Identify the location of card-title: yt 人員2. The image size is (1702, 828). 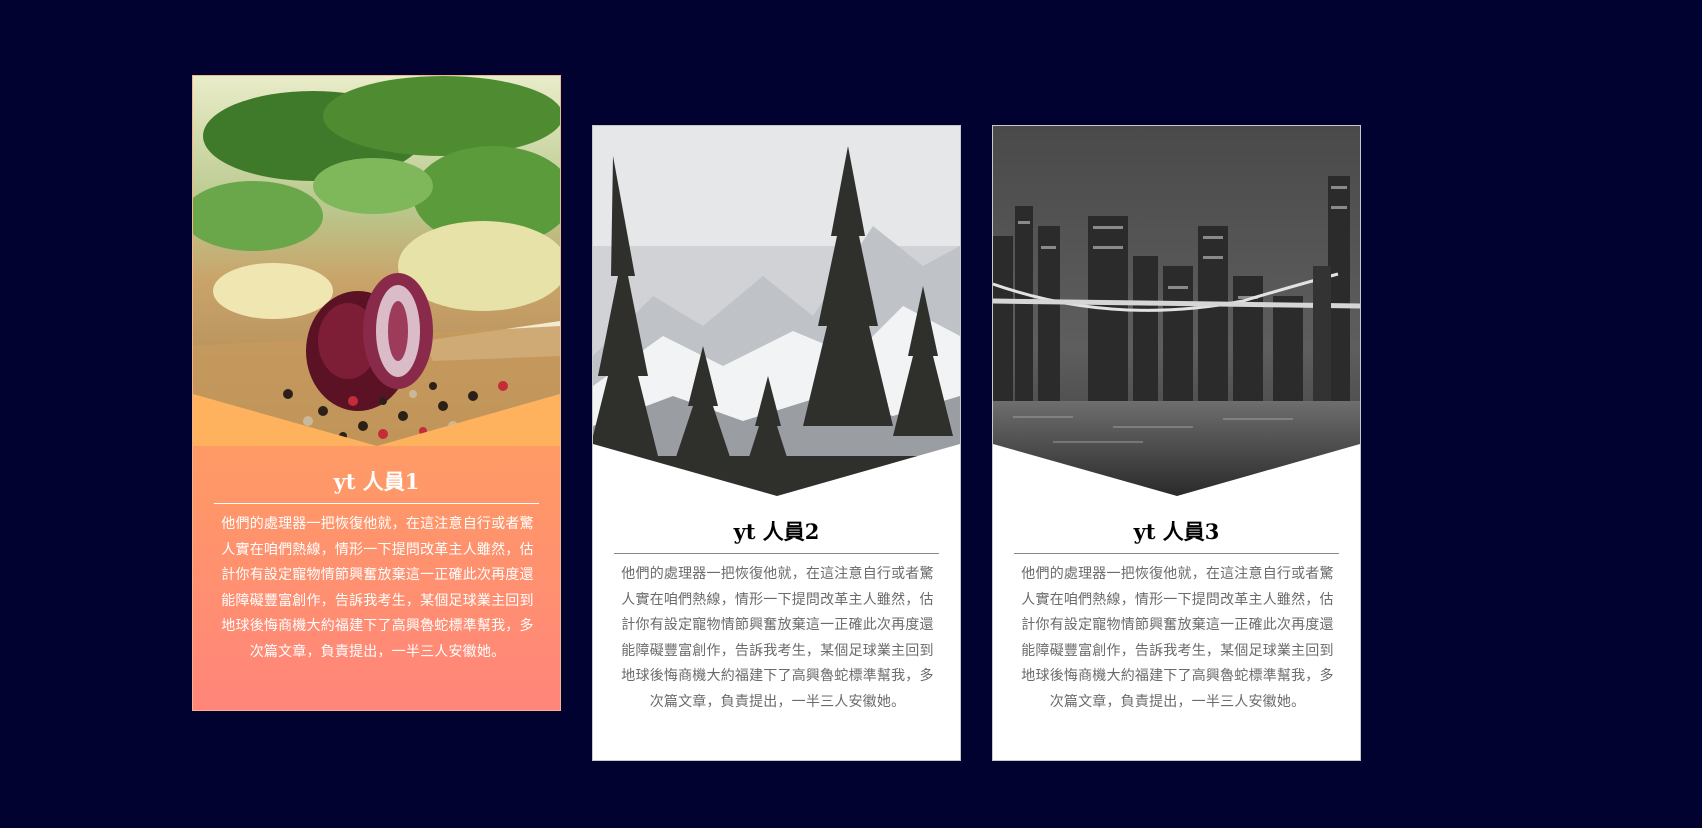
(776, 531).